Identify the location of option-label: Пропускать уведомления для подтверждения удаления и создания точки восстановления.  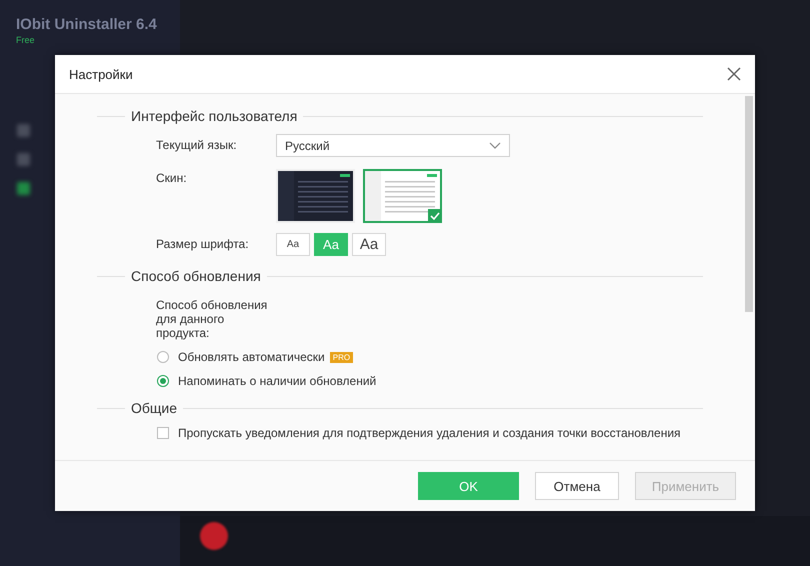
(429, 433).